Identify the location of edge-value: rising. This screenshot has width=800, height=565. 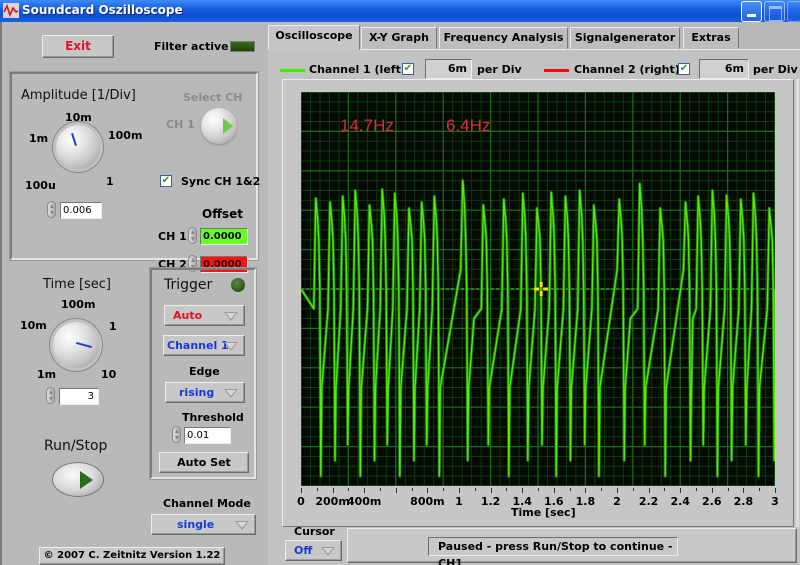
(197, 392).